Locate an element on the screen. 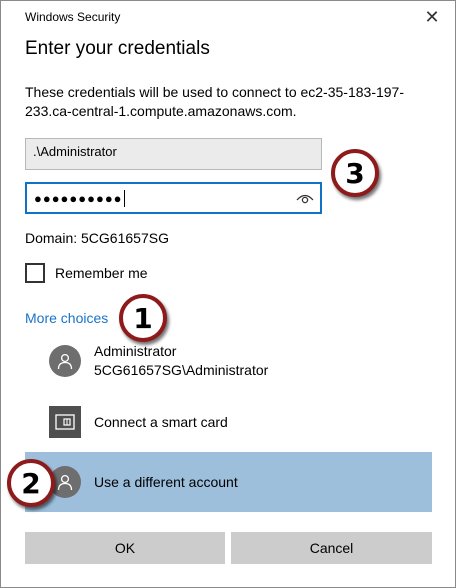  dialog-heading: Enter your credentials is located at coordinates (117, 48).